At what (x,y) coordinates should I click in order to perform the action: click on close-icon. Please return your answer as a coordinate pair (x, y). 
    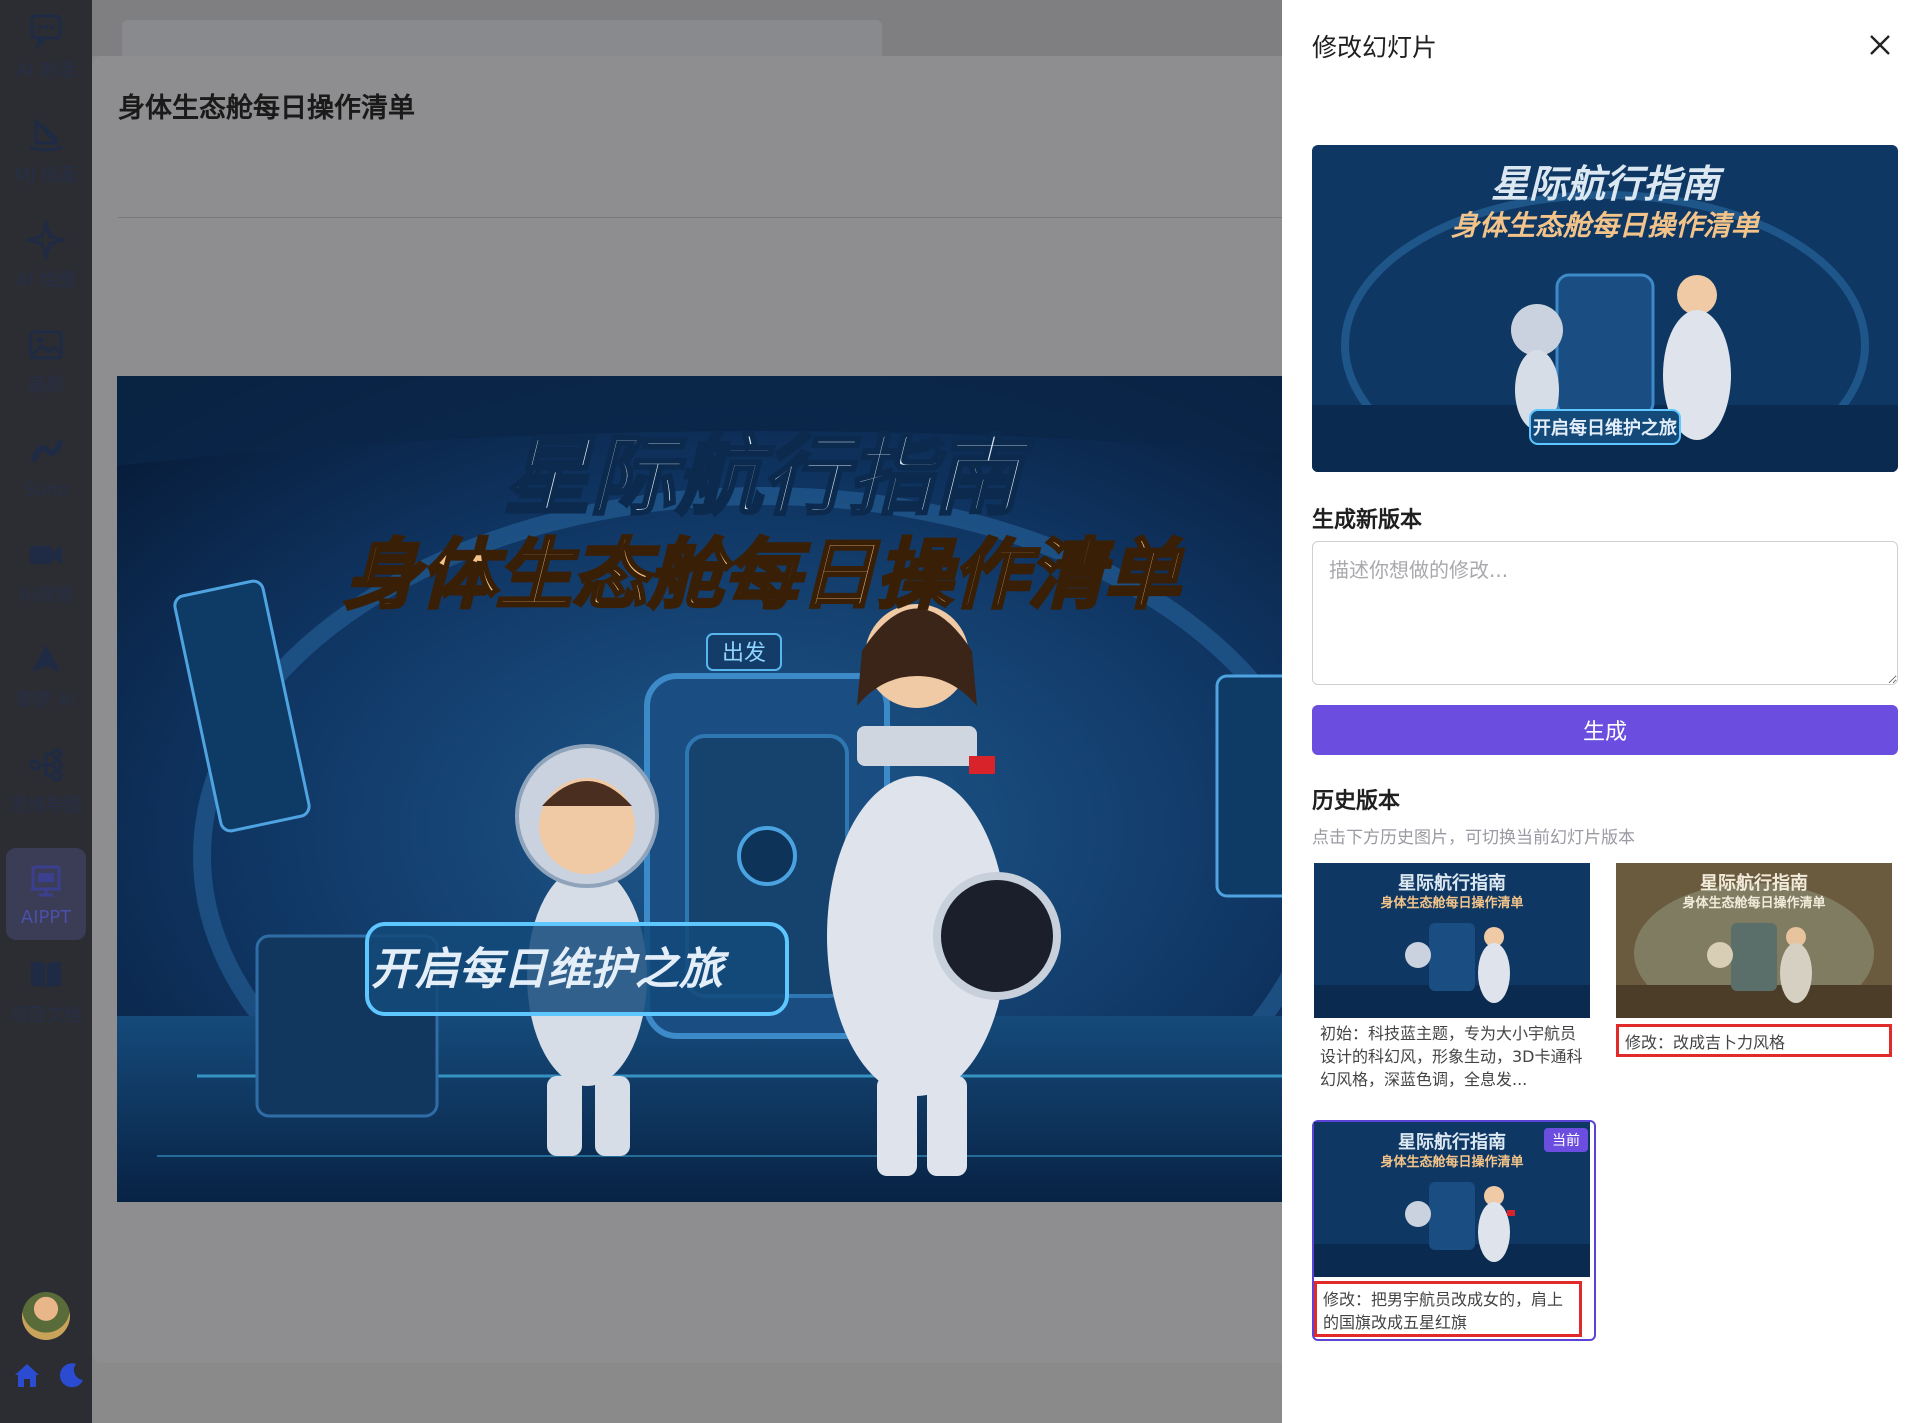
    Looking at the image, I should click on (1880, 45).